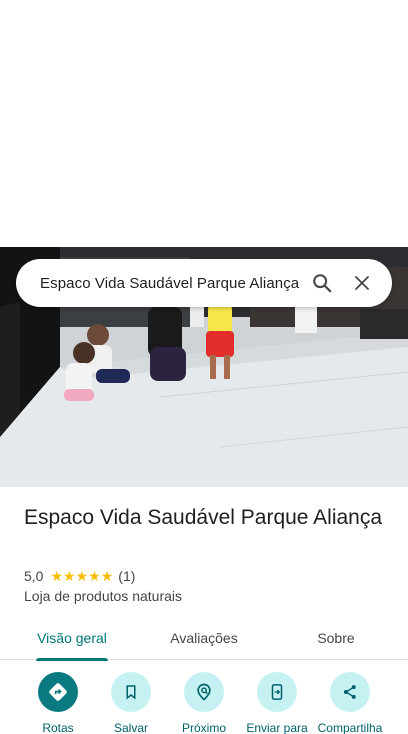 This screenshot has height=734, width=408. Describe the element at coordinates (126, 576) in the screenshot. I see `review-count: (1)` at that location.